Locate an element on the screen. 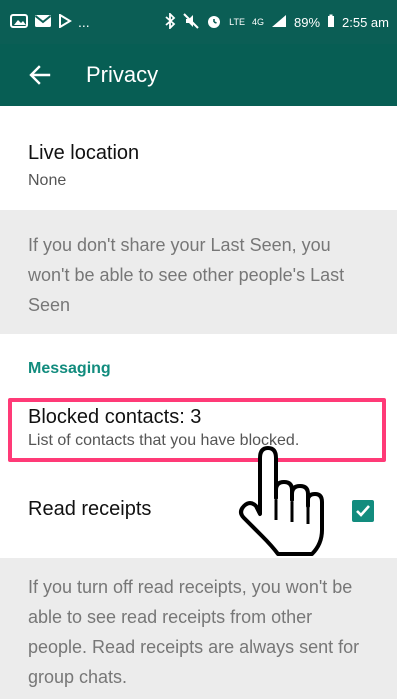 The width and height of the screenshot is (397, 699). network-indicator: 4G is located at coordinates (257, 22).